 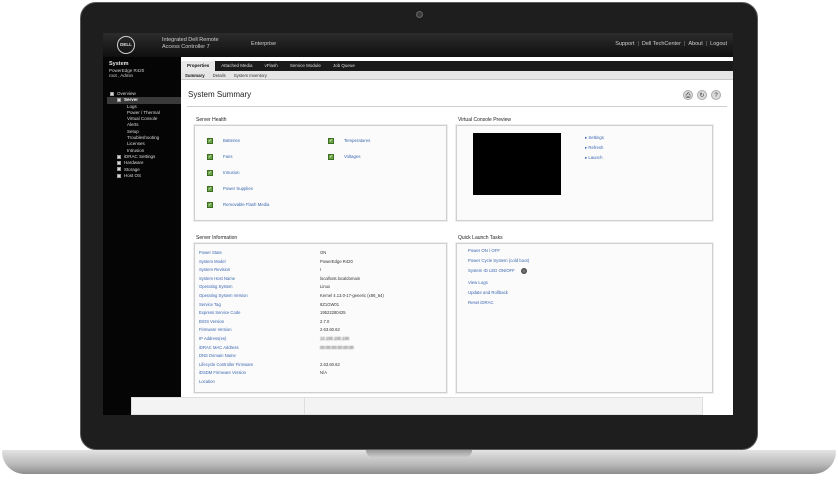 What do you see at coordinates (484, 250) in the screenshot?
I see `power-on-off-link: Power ON / OFF` at bounding box center [484, 250].